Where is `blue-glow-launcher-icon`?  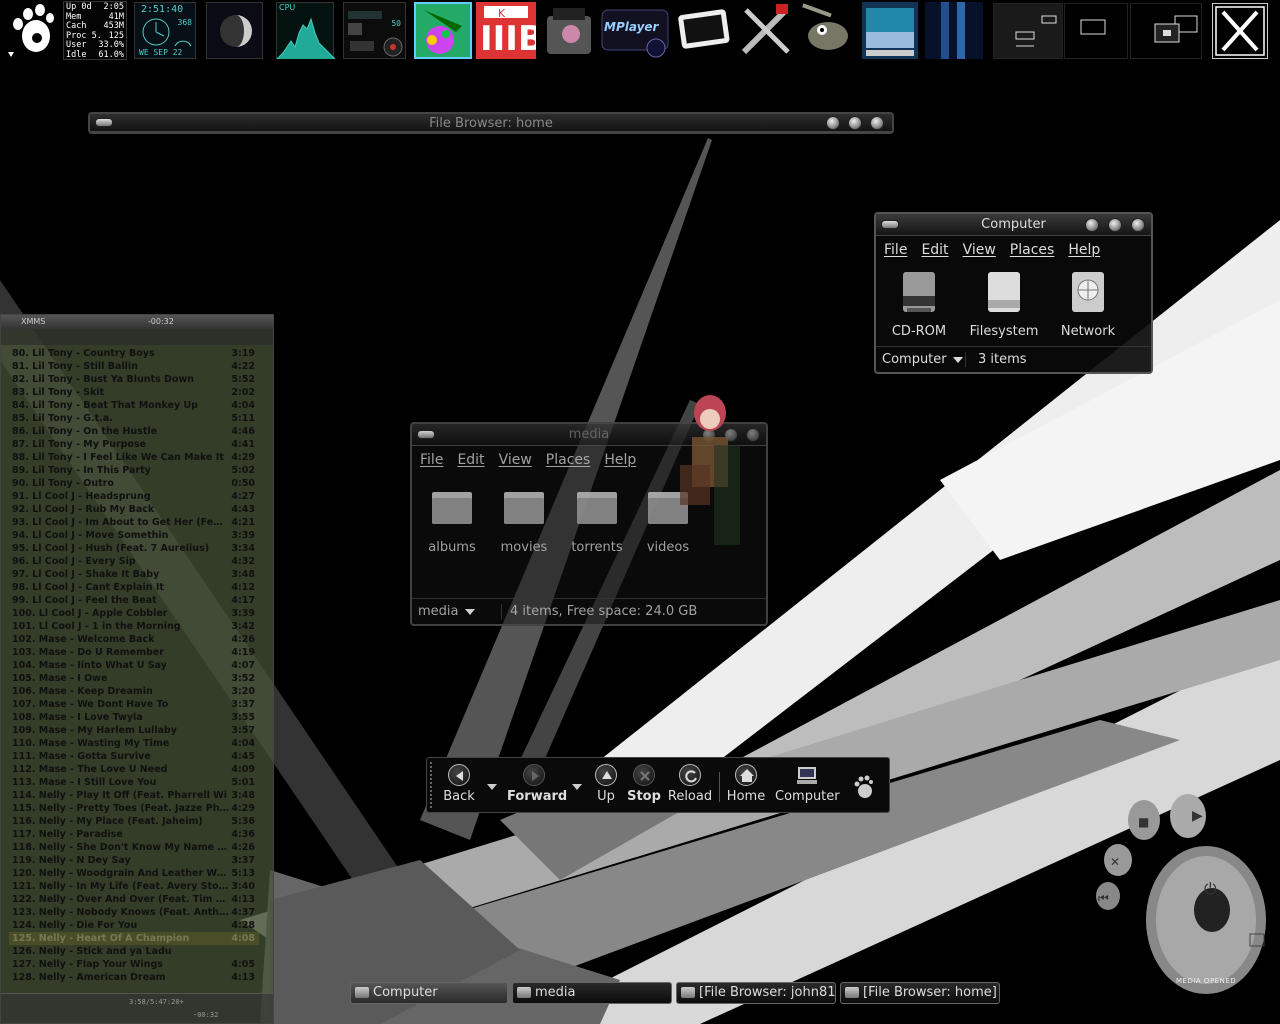 blue-glow-launcher-icon is located at coordinates (954, 30).